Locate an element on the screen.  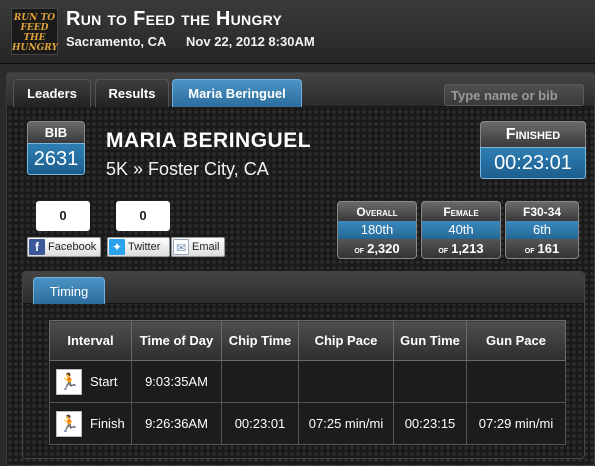
chip-time-cell: 00:23:01 is located at coordinates (260, 423).